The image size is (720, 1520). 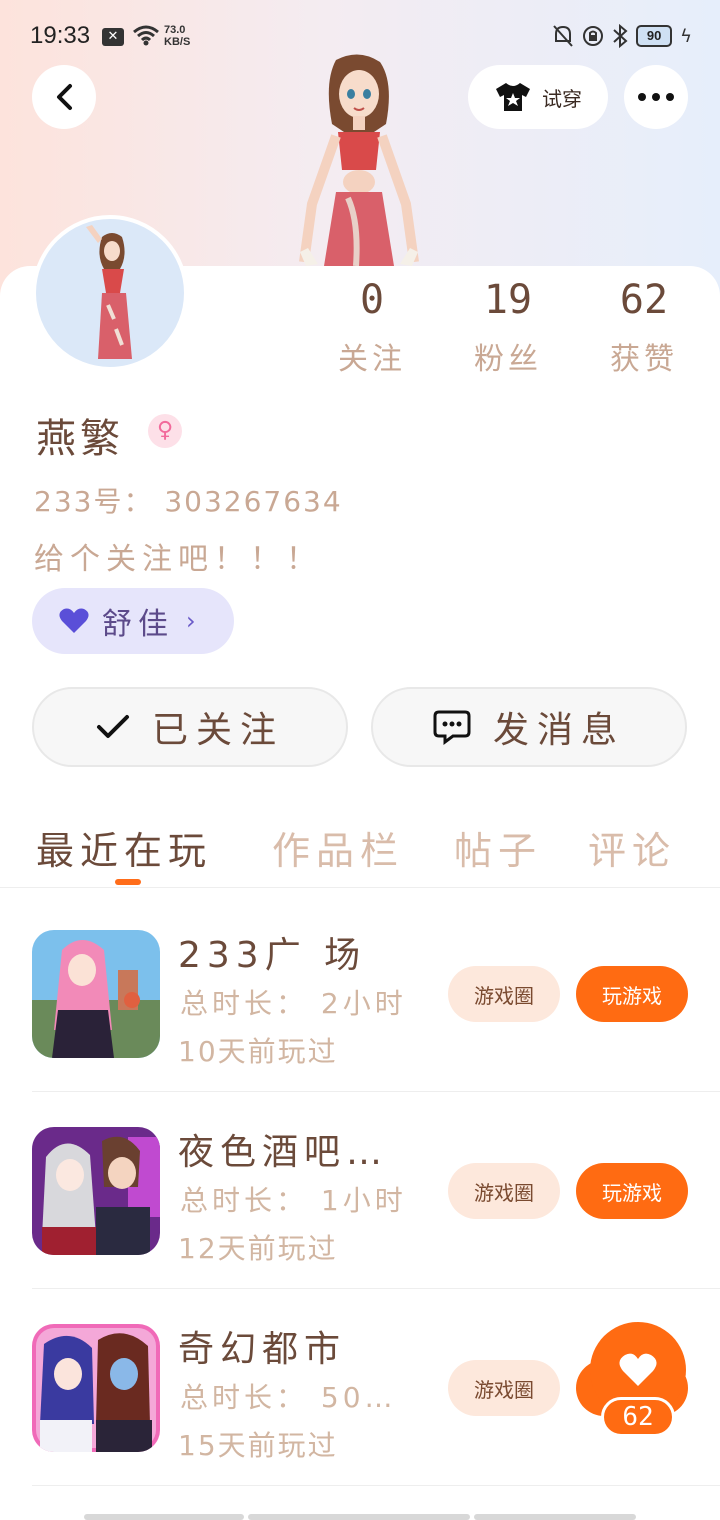 I want to click on profile-uid: 233号： 303267634, so click(x=188, y=501).